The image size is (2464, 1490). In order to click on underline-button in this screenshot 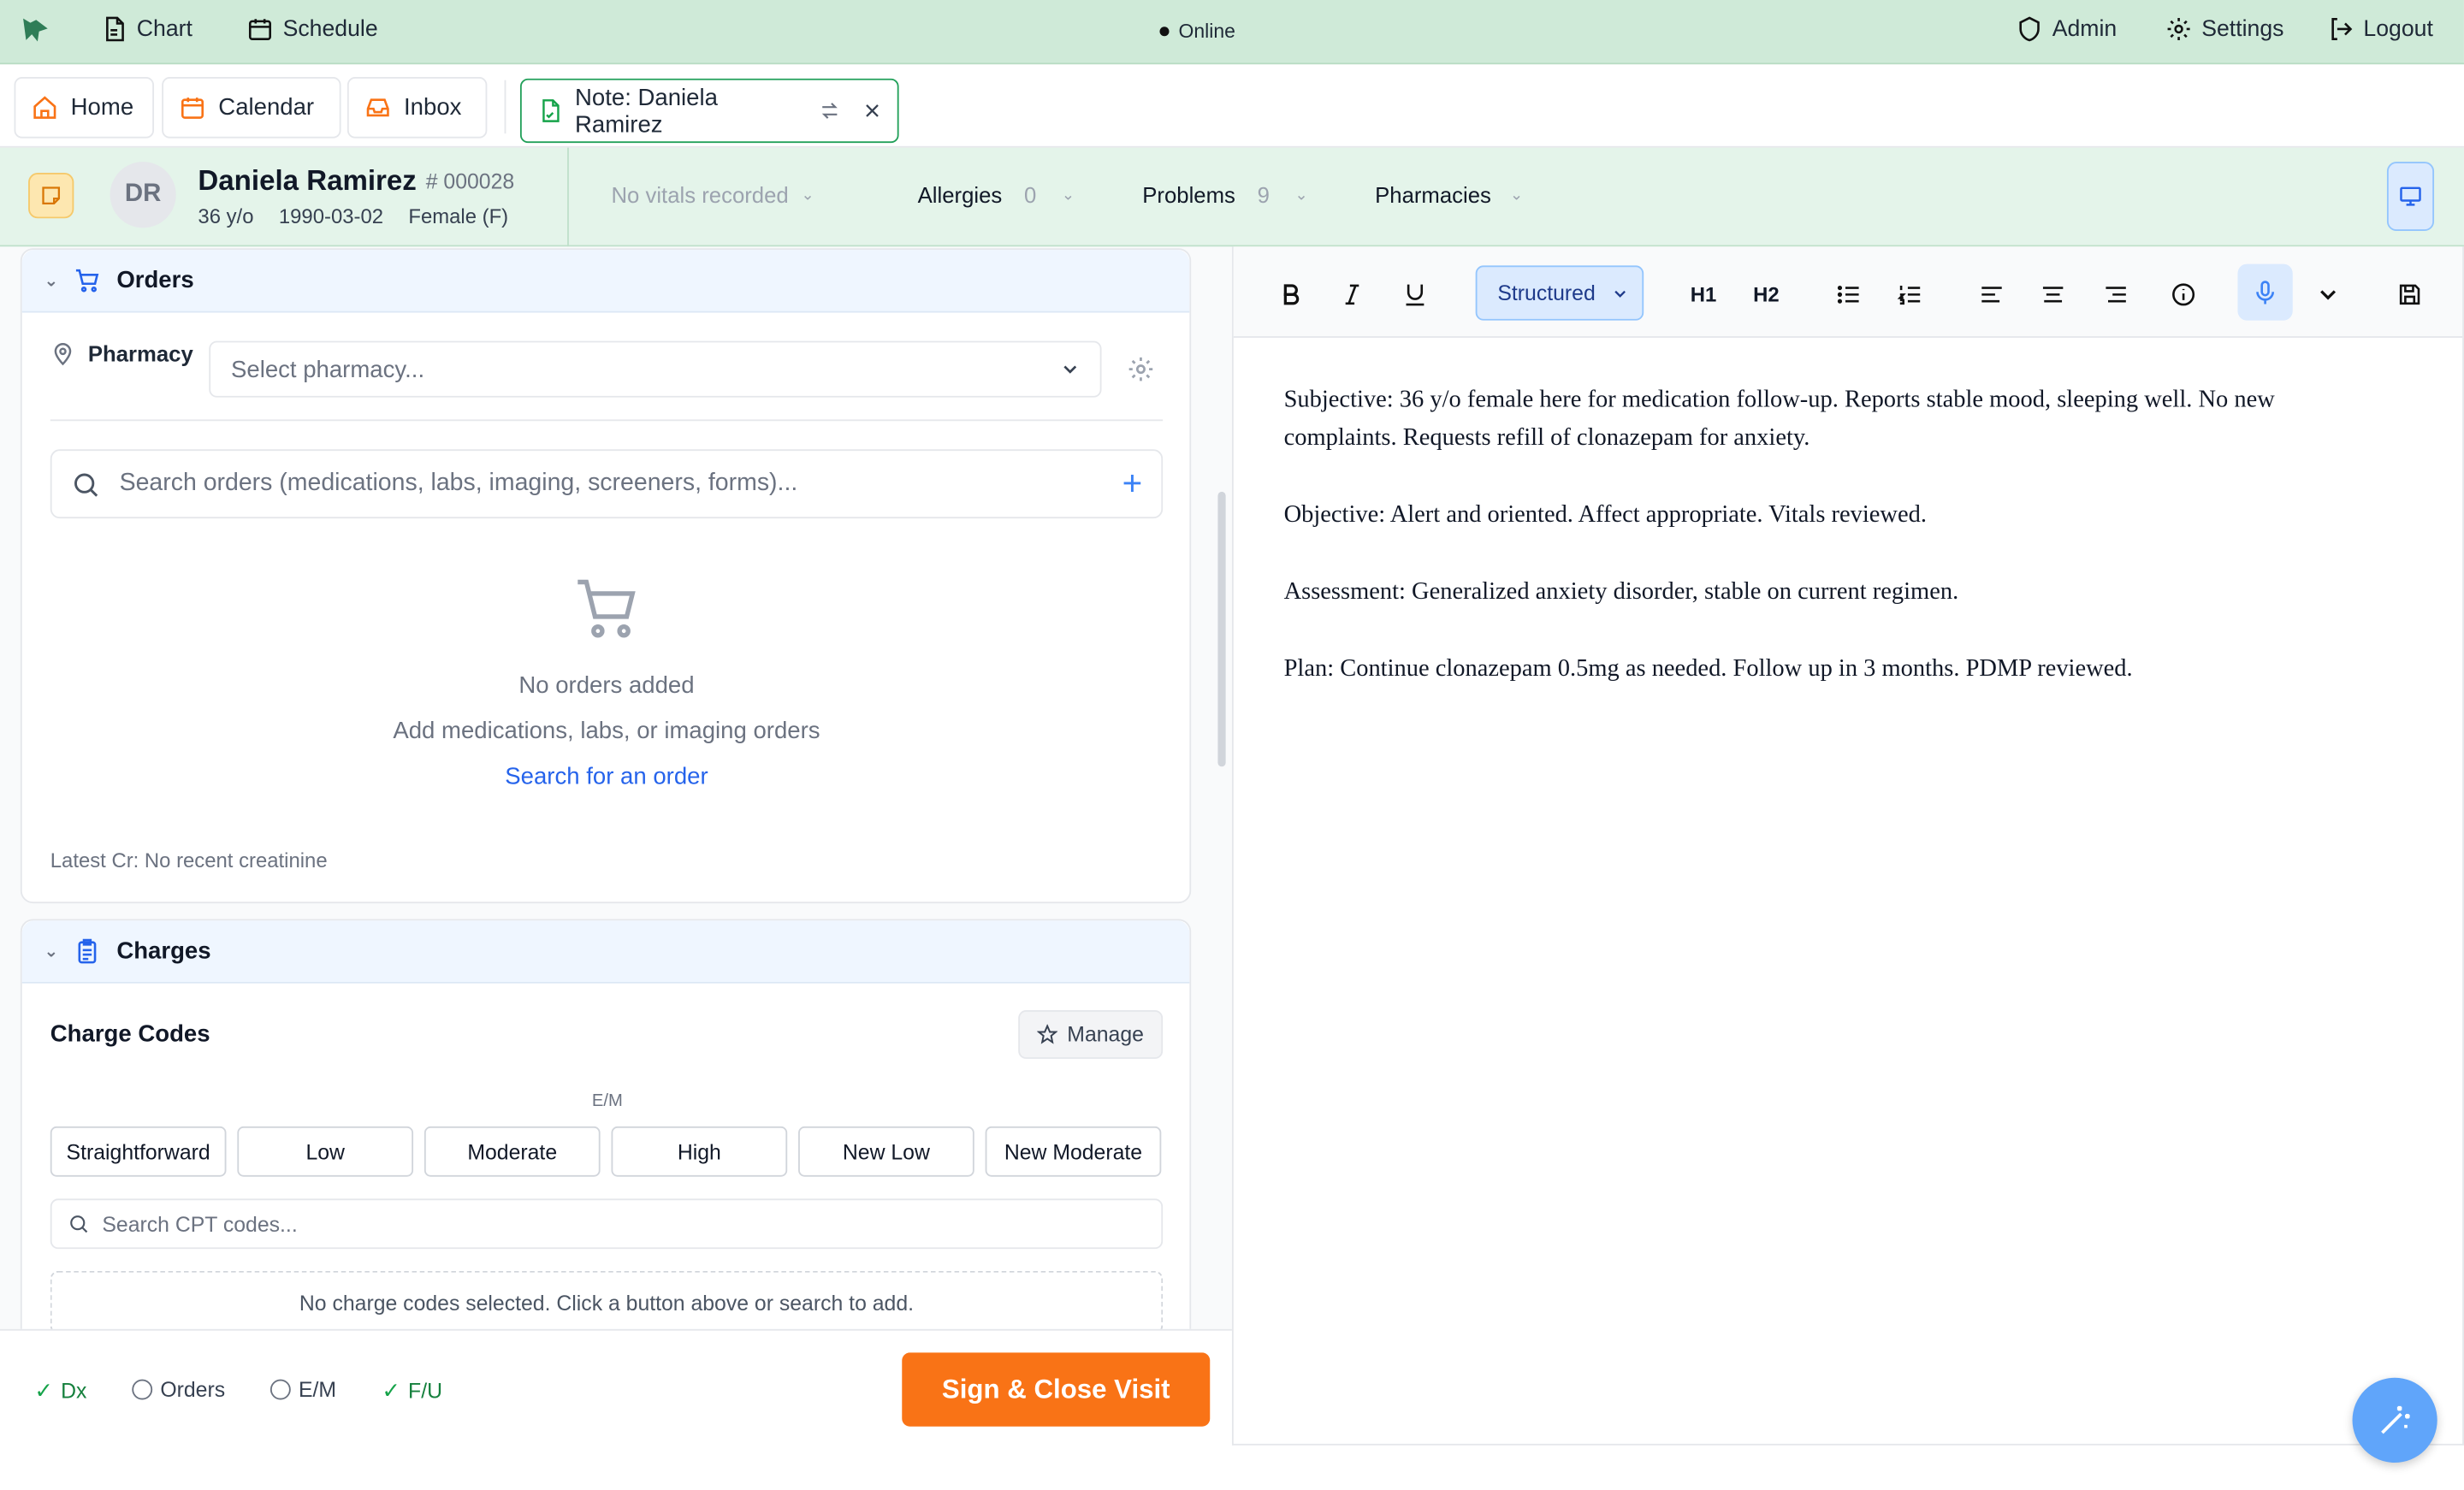, I will do `click(1414, 293)`.